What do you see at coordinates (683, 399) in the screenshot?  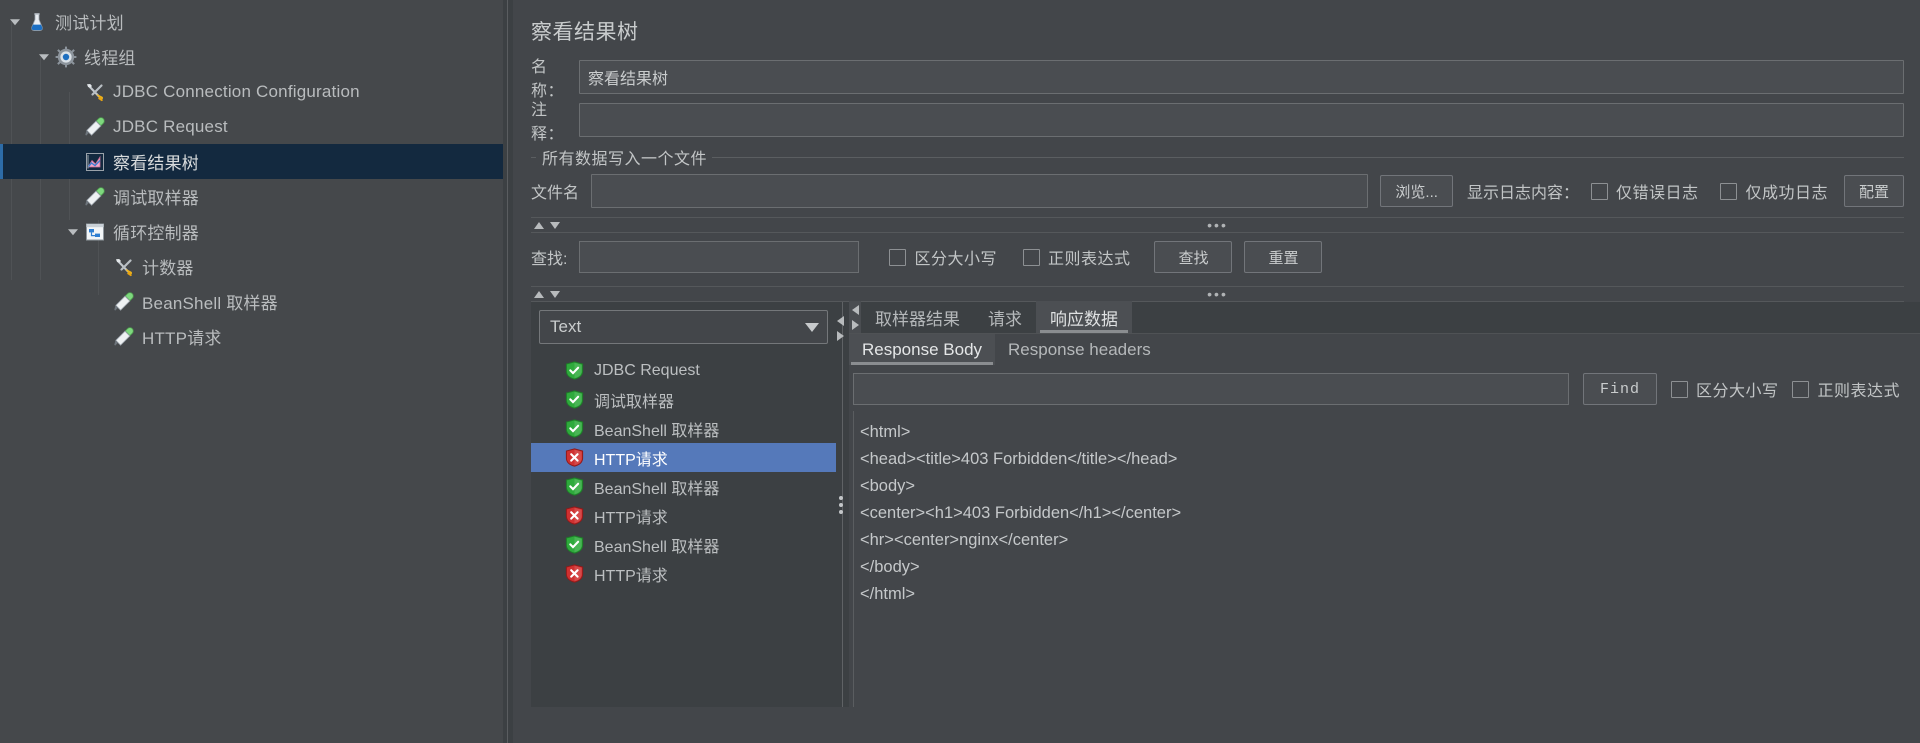 I see `result-row: 调试取样器` at bounding box center [683, 399].